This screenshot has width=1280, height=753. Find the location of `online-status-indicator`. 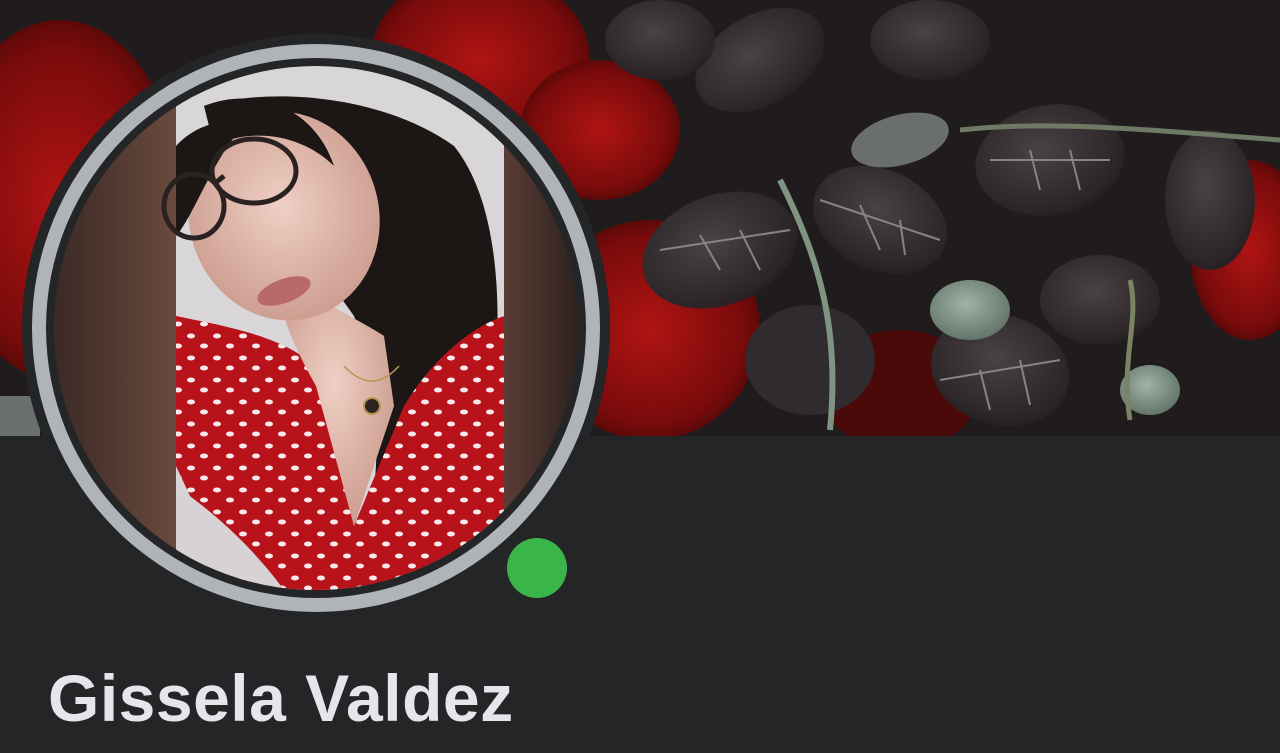

online-status-indicator is located at coordinates (537, 568).